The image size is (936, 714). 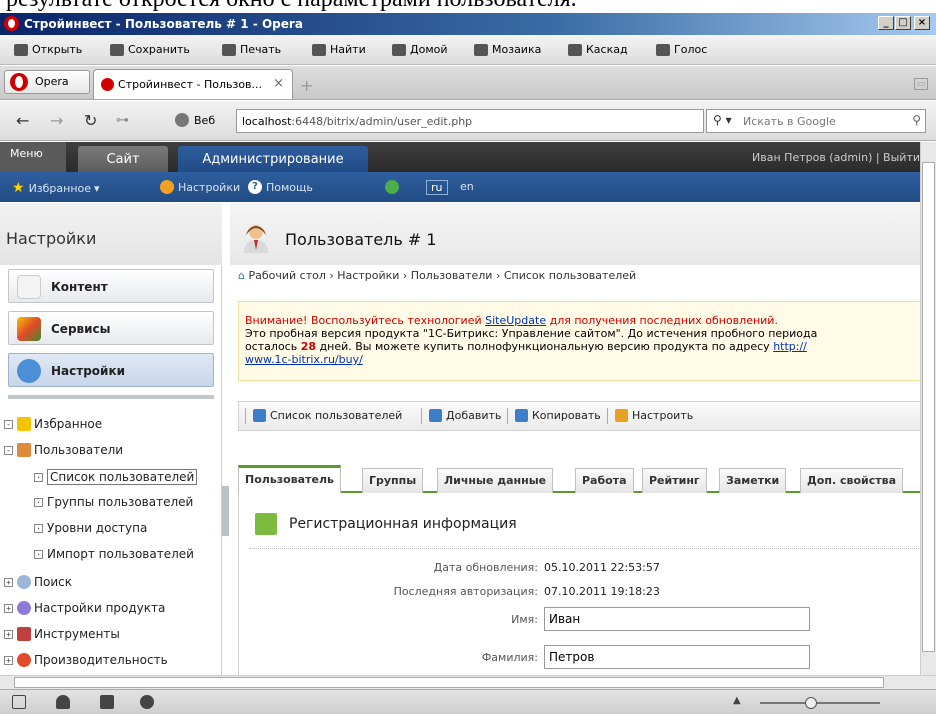 What do you see at coordinates (150, 49) in the screenshot?
I see `save-button: Сохранить` at bounding box center [150, 49].